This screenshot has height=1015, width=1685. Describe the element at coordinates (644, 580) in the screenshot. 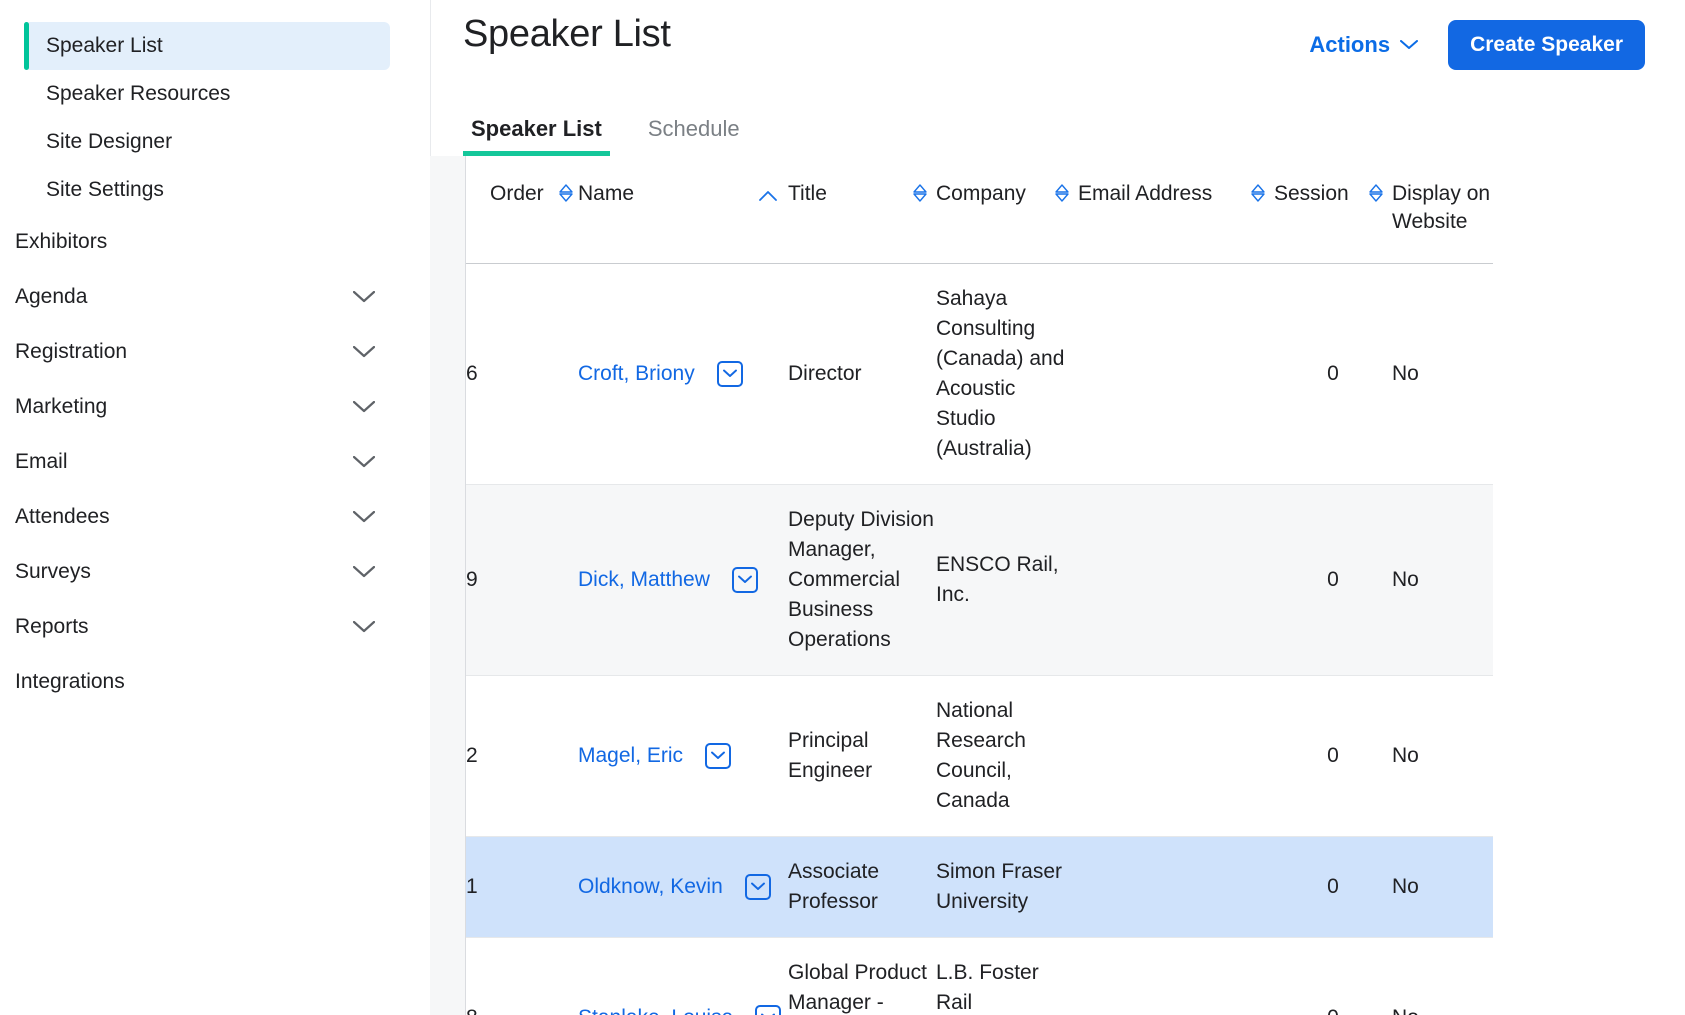

I see `speaker-name-link: Dick, Matthew` at that location.